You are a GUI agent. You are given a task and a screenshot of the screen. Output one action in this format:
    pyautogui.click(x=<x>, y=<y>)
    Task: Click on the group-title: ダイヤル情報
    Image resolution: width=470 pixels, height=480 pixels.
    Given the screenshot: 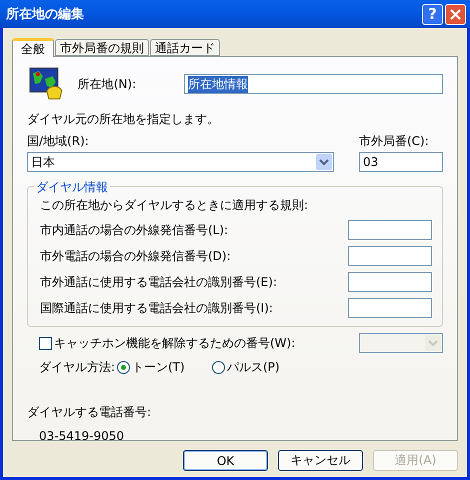 What is the action you would take?
    pyautogui.click(x=72, y=187)
    